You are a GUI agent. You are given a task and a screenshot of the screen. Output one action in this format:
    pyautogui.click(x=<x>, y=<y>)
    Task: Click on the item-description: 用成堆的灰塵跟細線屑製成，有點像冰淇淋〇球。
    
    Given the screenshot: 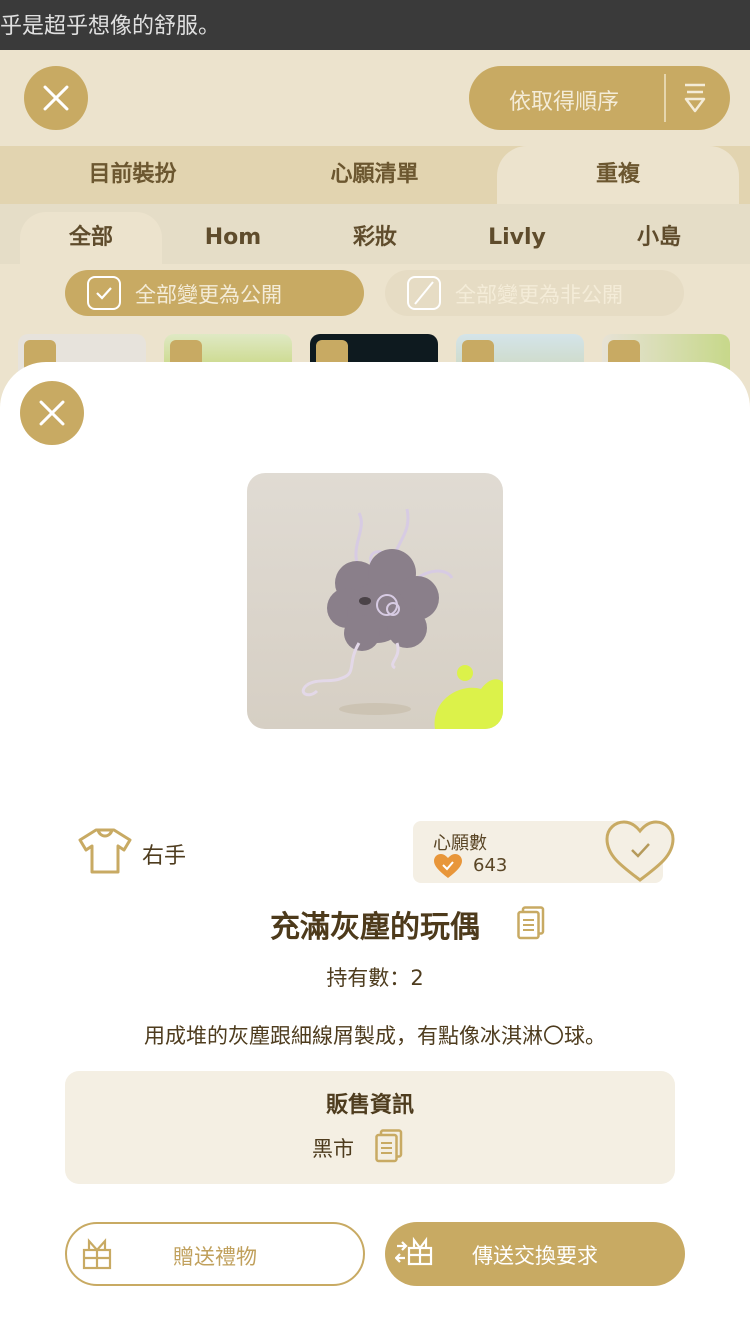 What is the action you would take?
    pyautogui.click(x=375, y=1036)
    